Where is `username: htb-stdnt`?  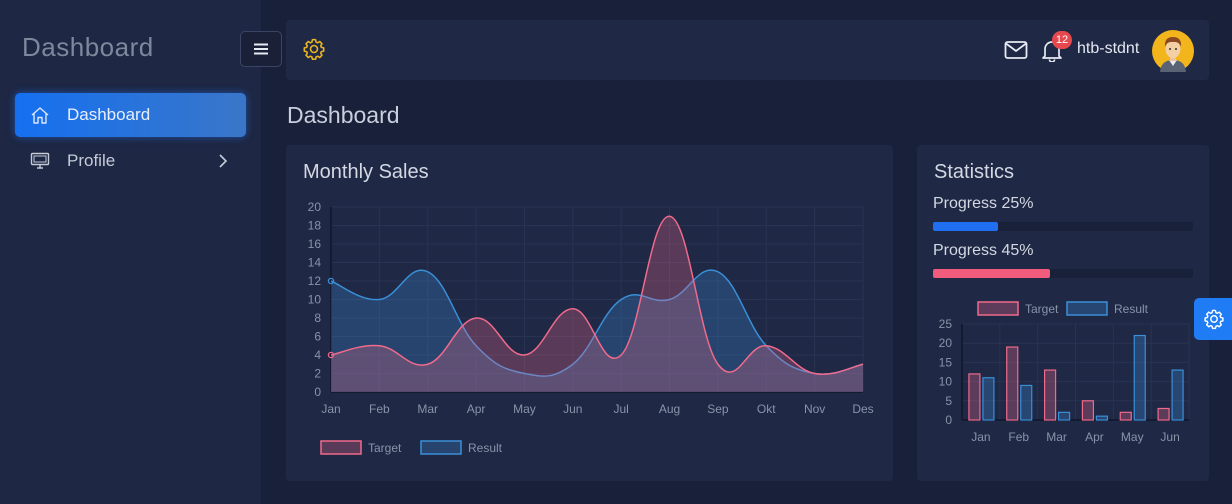 username: htb-stdnt is located at coordinates (1108, 49).